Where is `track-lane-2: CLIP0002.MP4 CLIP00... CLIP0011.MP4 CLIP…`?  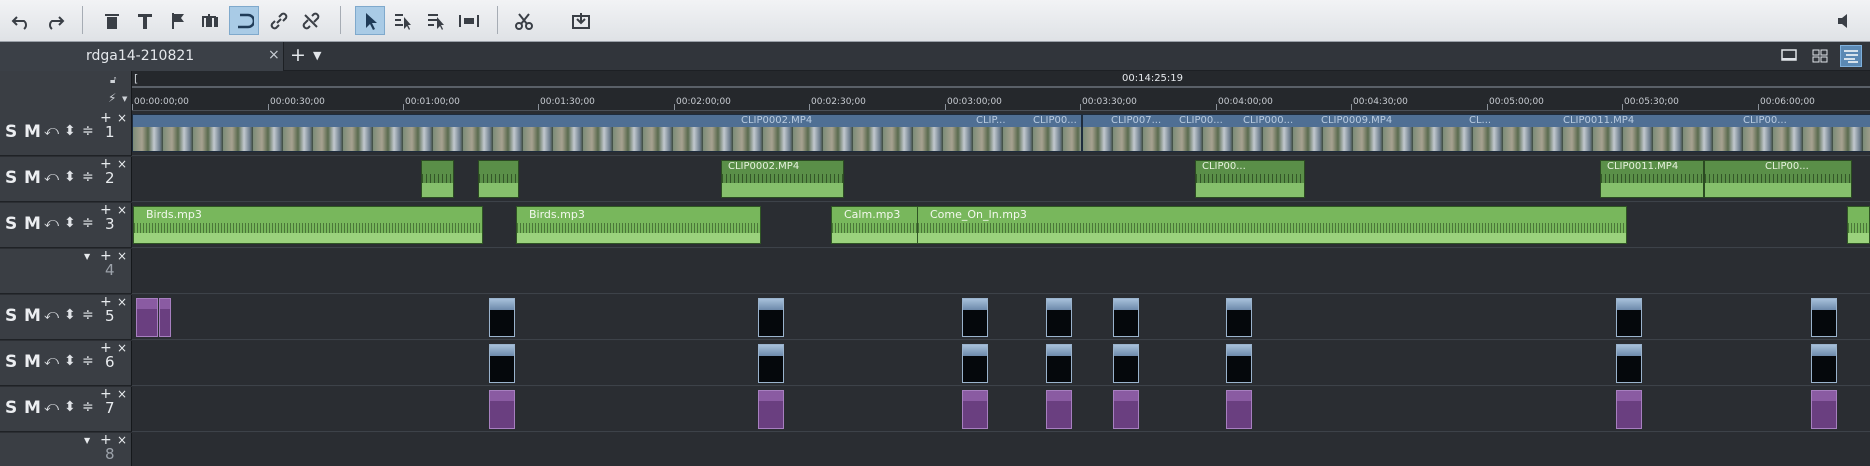
track-lane-2: CLIP0002.MP4 CLIP00... CLIP0011.MP4 CLIP… is located at coordinates (1001, 179).